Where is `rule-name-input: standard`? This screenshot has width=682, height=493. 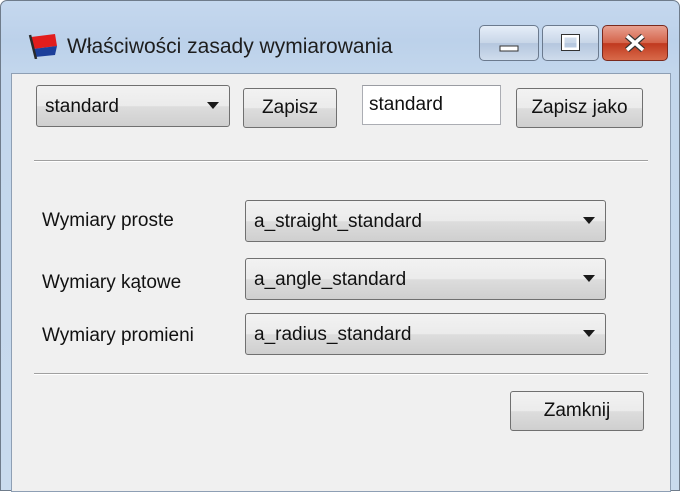 rule-name-input: standard is located at coordinates (431, 105).